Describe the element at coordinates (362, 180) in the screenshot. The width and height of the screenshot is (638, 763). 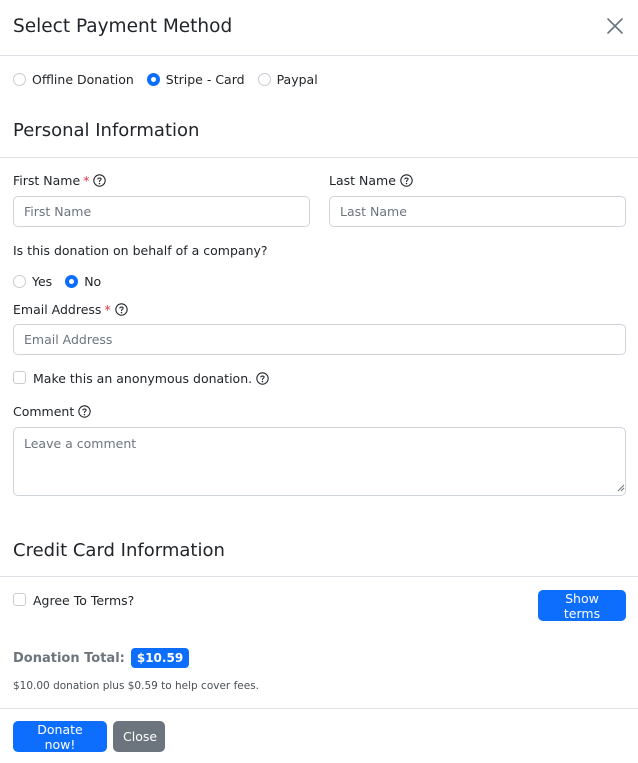
I see `last-name-label-text: Last Name` at that location.